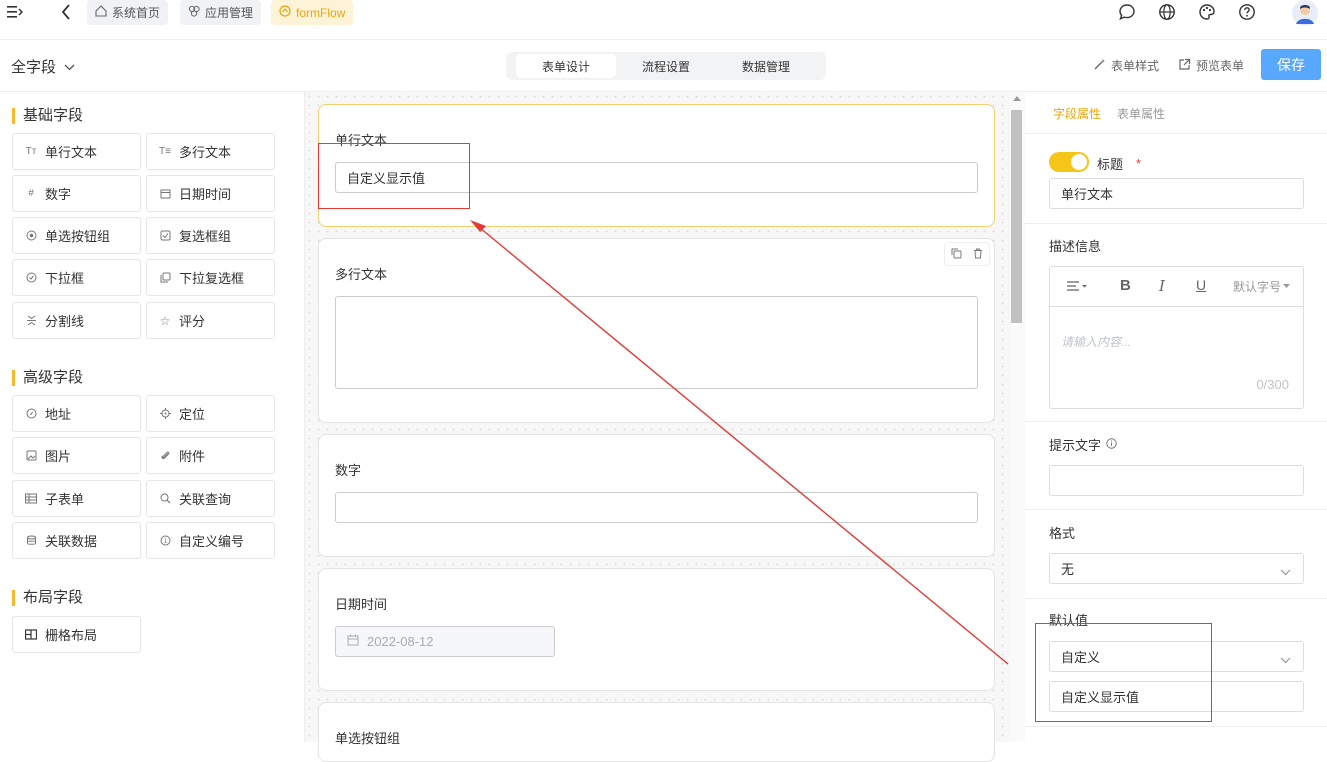  I want to click on tab-data-management: 数据管理, so click(766, 66).